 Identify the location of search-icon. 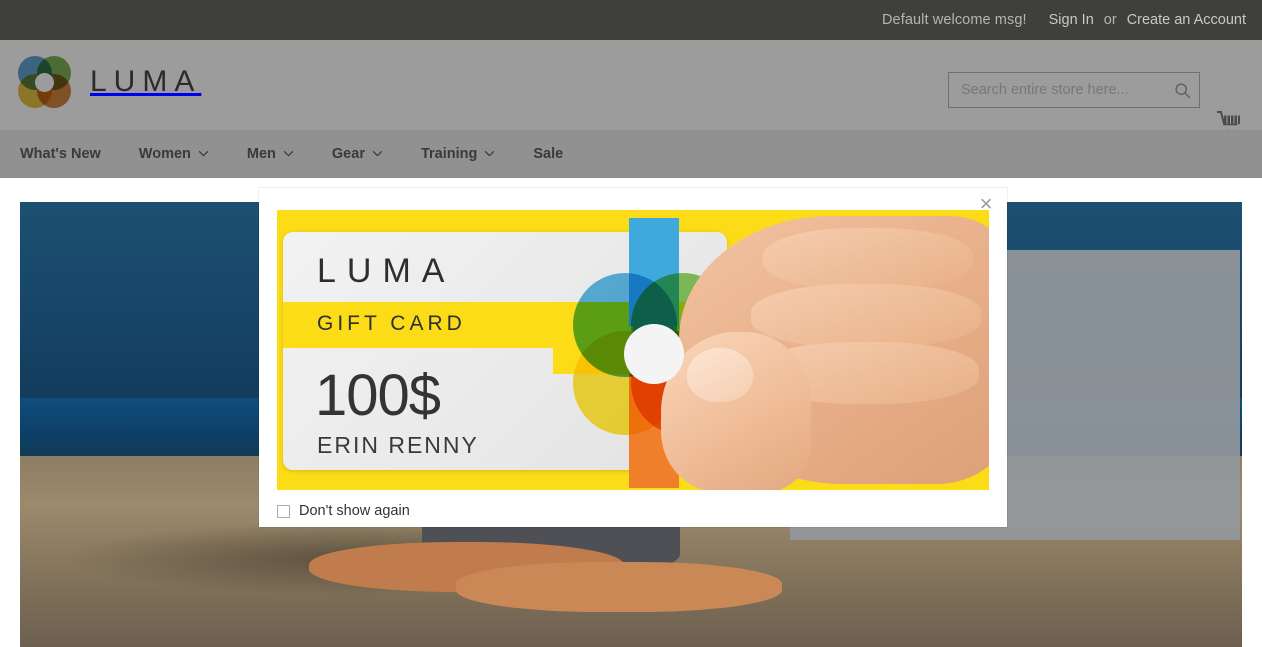
(1182, 90).